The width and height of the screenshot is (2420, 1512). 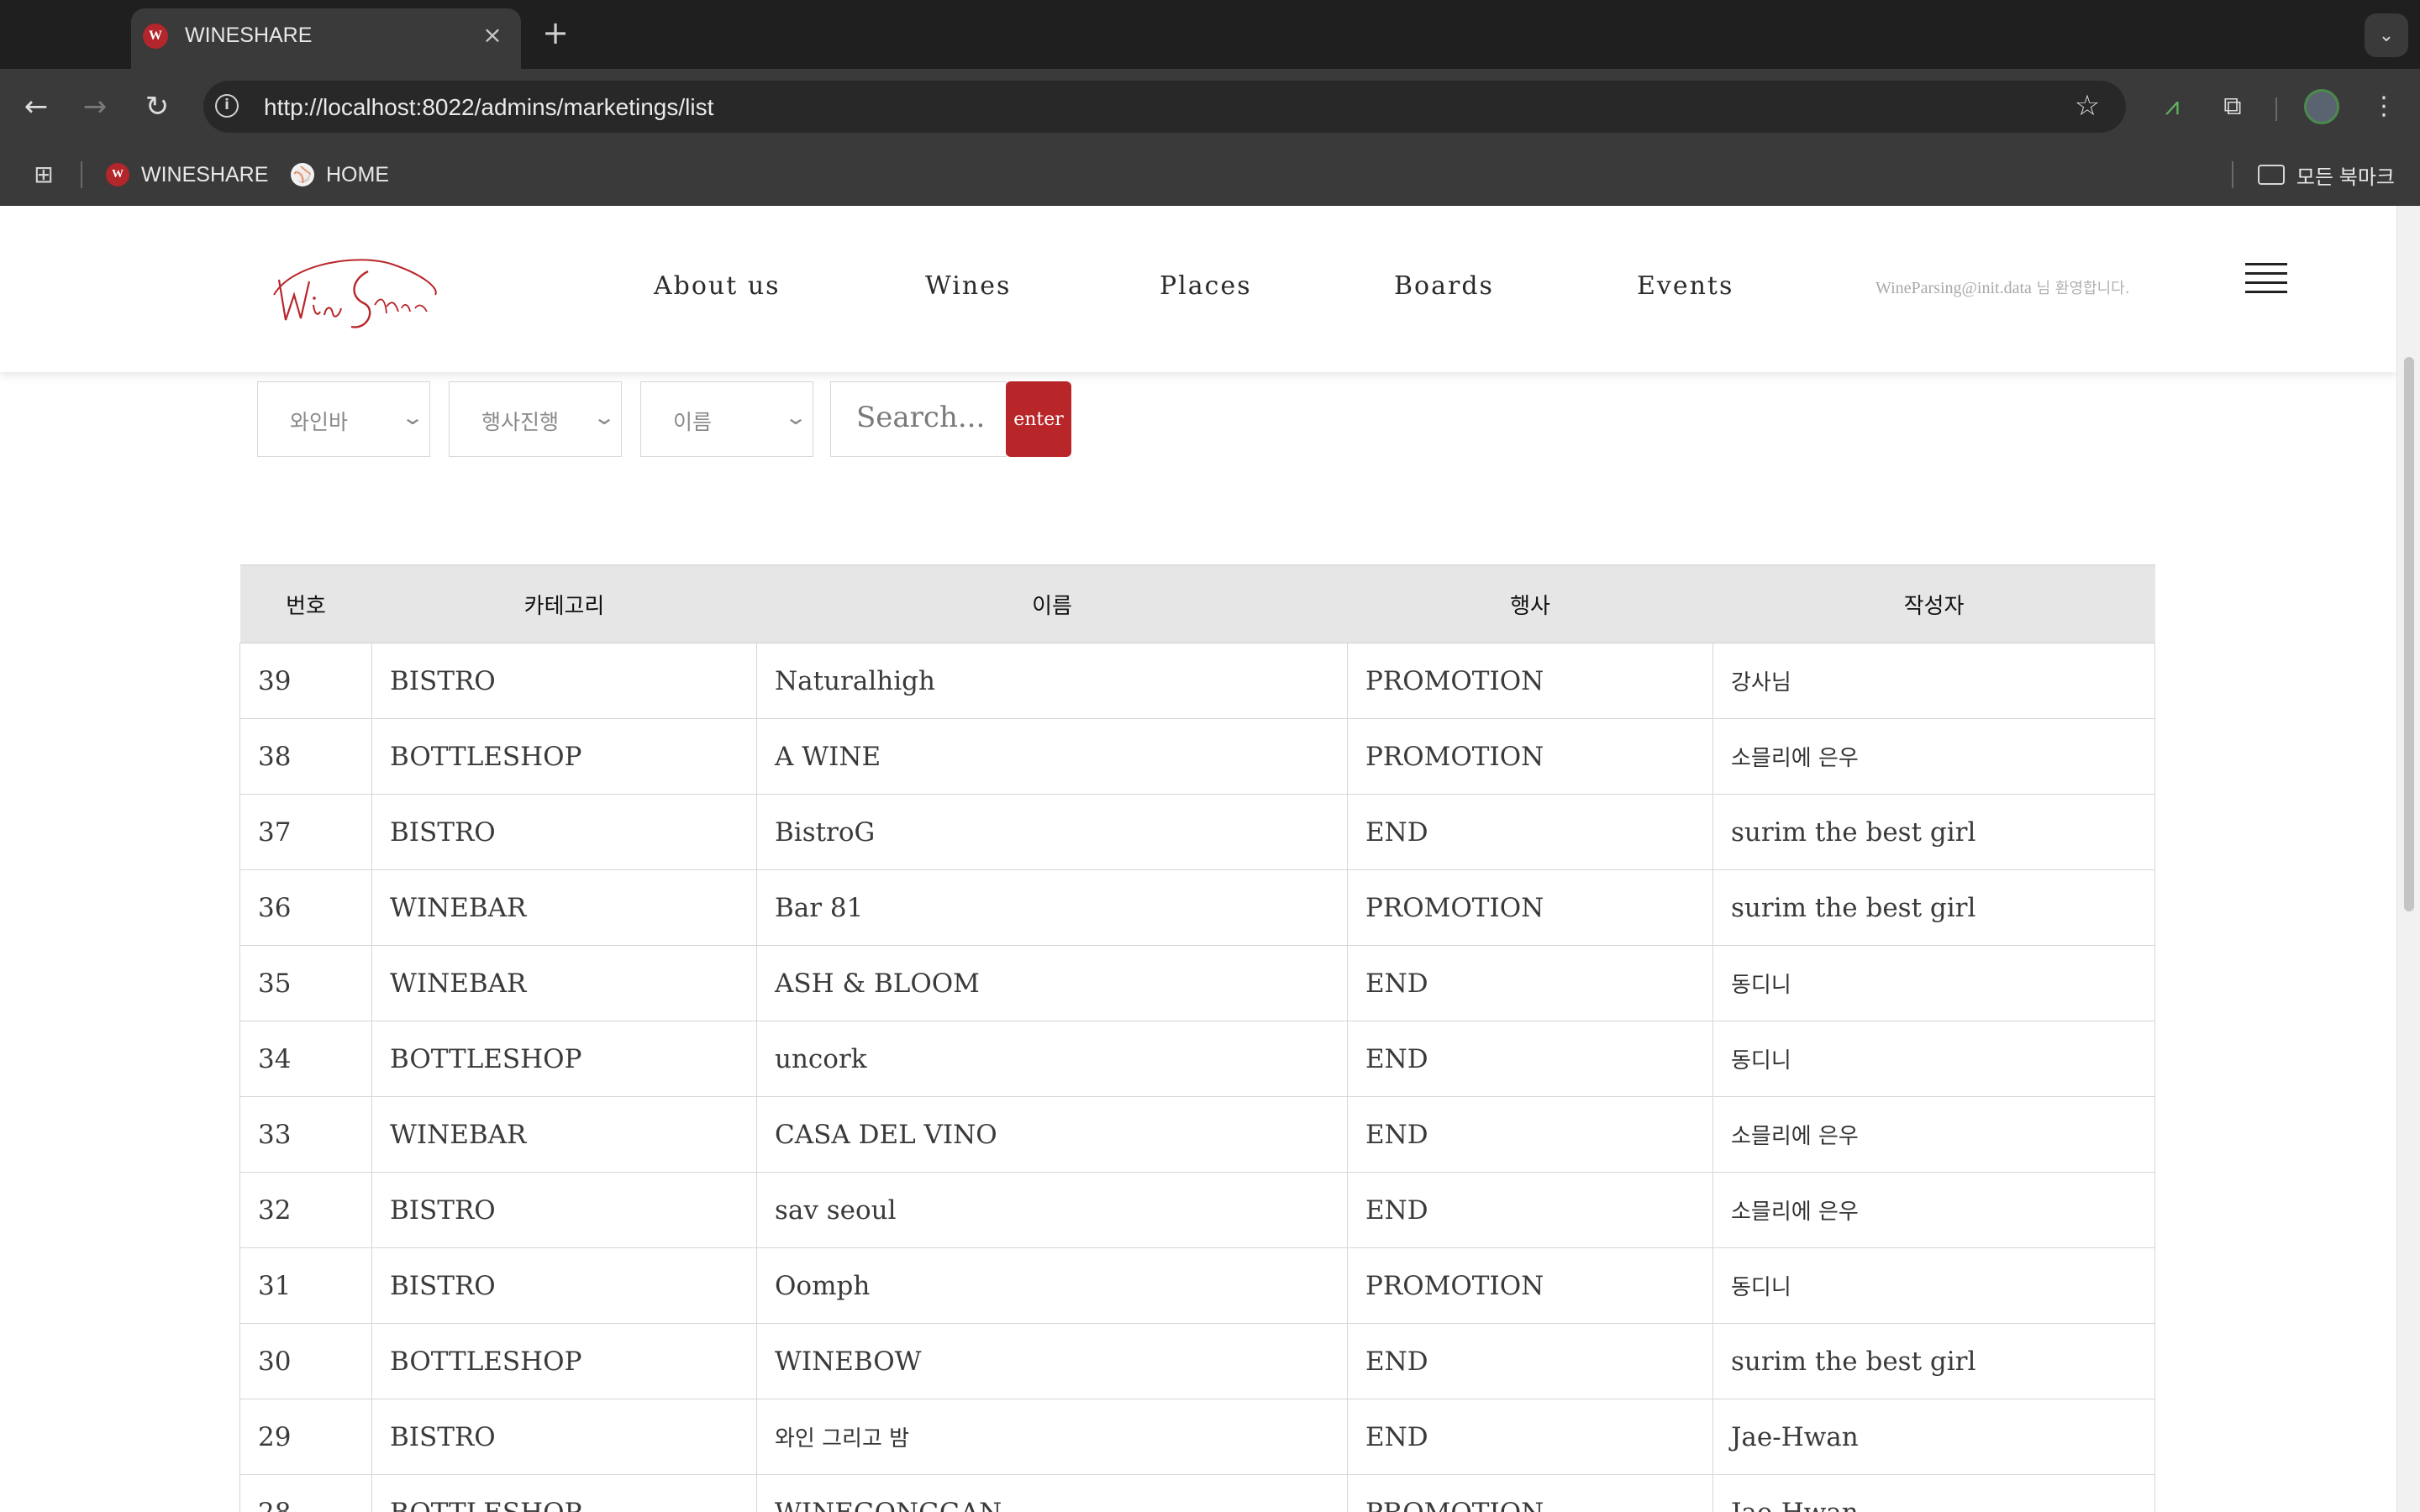 What do you see at coordinates (1052, 1210) in the screenshot?
I see `cell-name: sav seoul` at bounding box center [1052, 1210].